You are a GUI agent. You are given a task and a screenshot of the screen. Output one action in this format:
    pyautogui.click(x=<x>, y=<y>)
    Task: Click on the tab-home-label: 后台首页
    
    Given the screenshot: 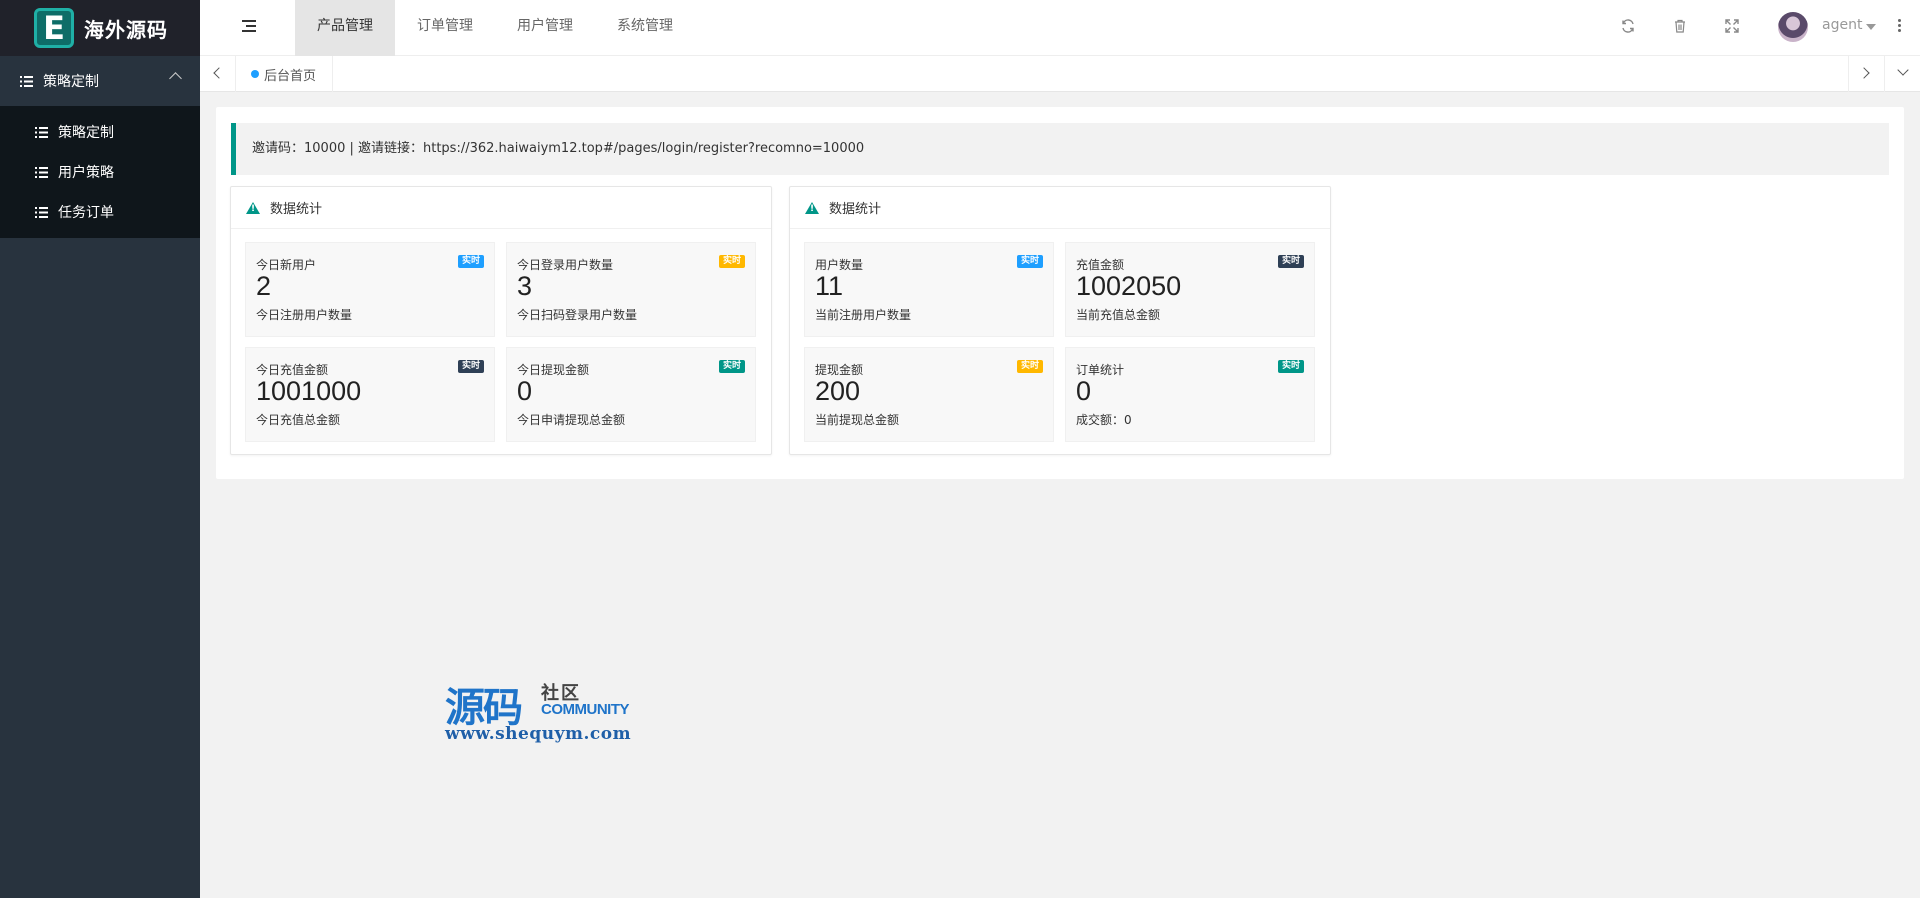 What is the action you would take?
    pyautogui.click(x=290, y=76)
    